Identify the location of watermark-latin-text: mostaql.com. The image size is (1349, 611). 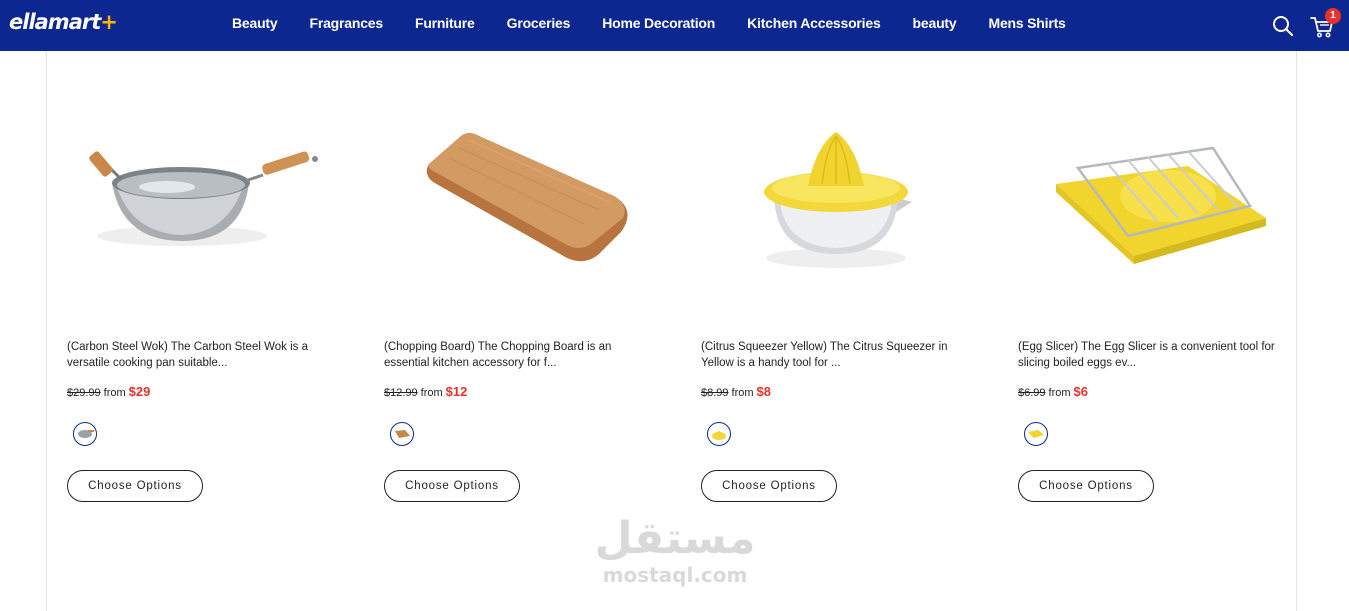
(675, 575).